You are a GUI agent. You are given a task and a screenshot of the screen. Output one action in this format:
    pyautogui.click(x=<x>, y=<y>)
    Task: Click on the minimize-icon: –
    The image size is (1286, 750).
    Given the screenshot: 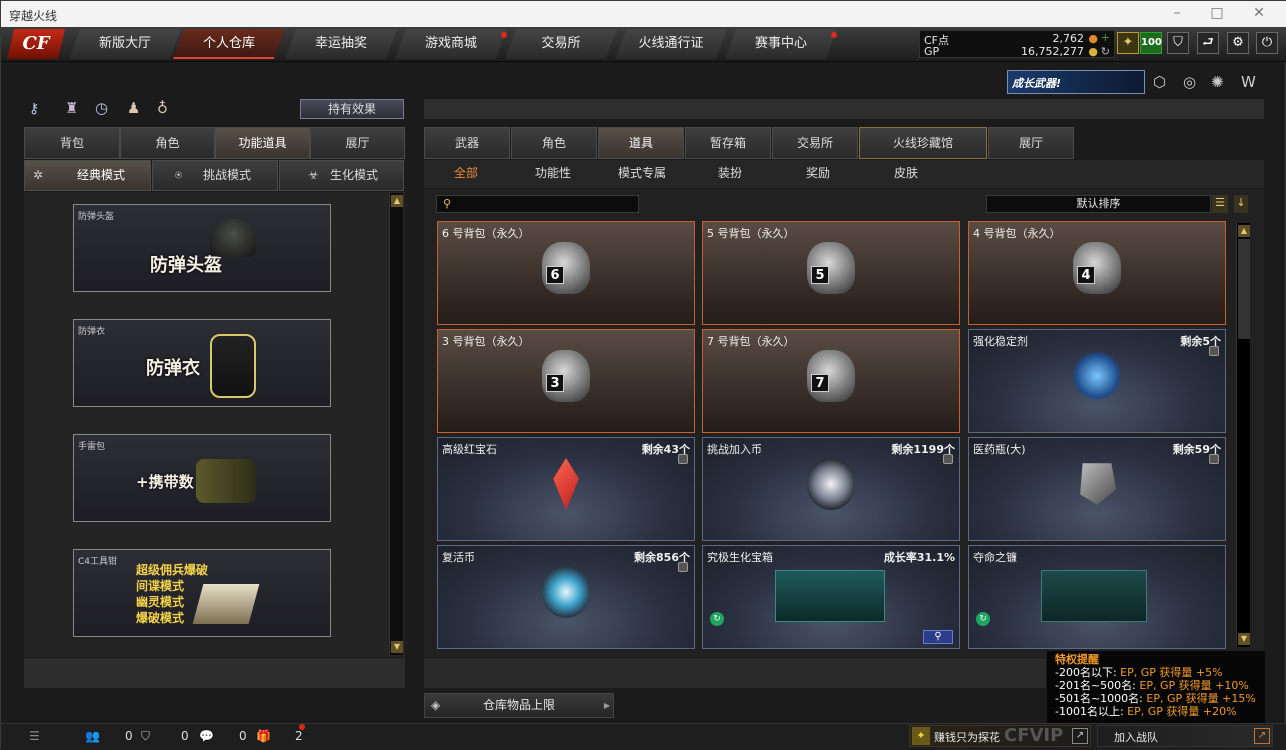 What is the action you would take?
    pyautogui.click(x=1177, y=13)
    